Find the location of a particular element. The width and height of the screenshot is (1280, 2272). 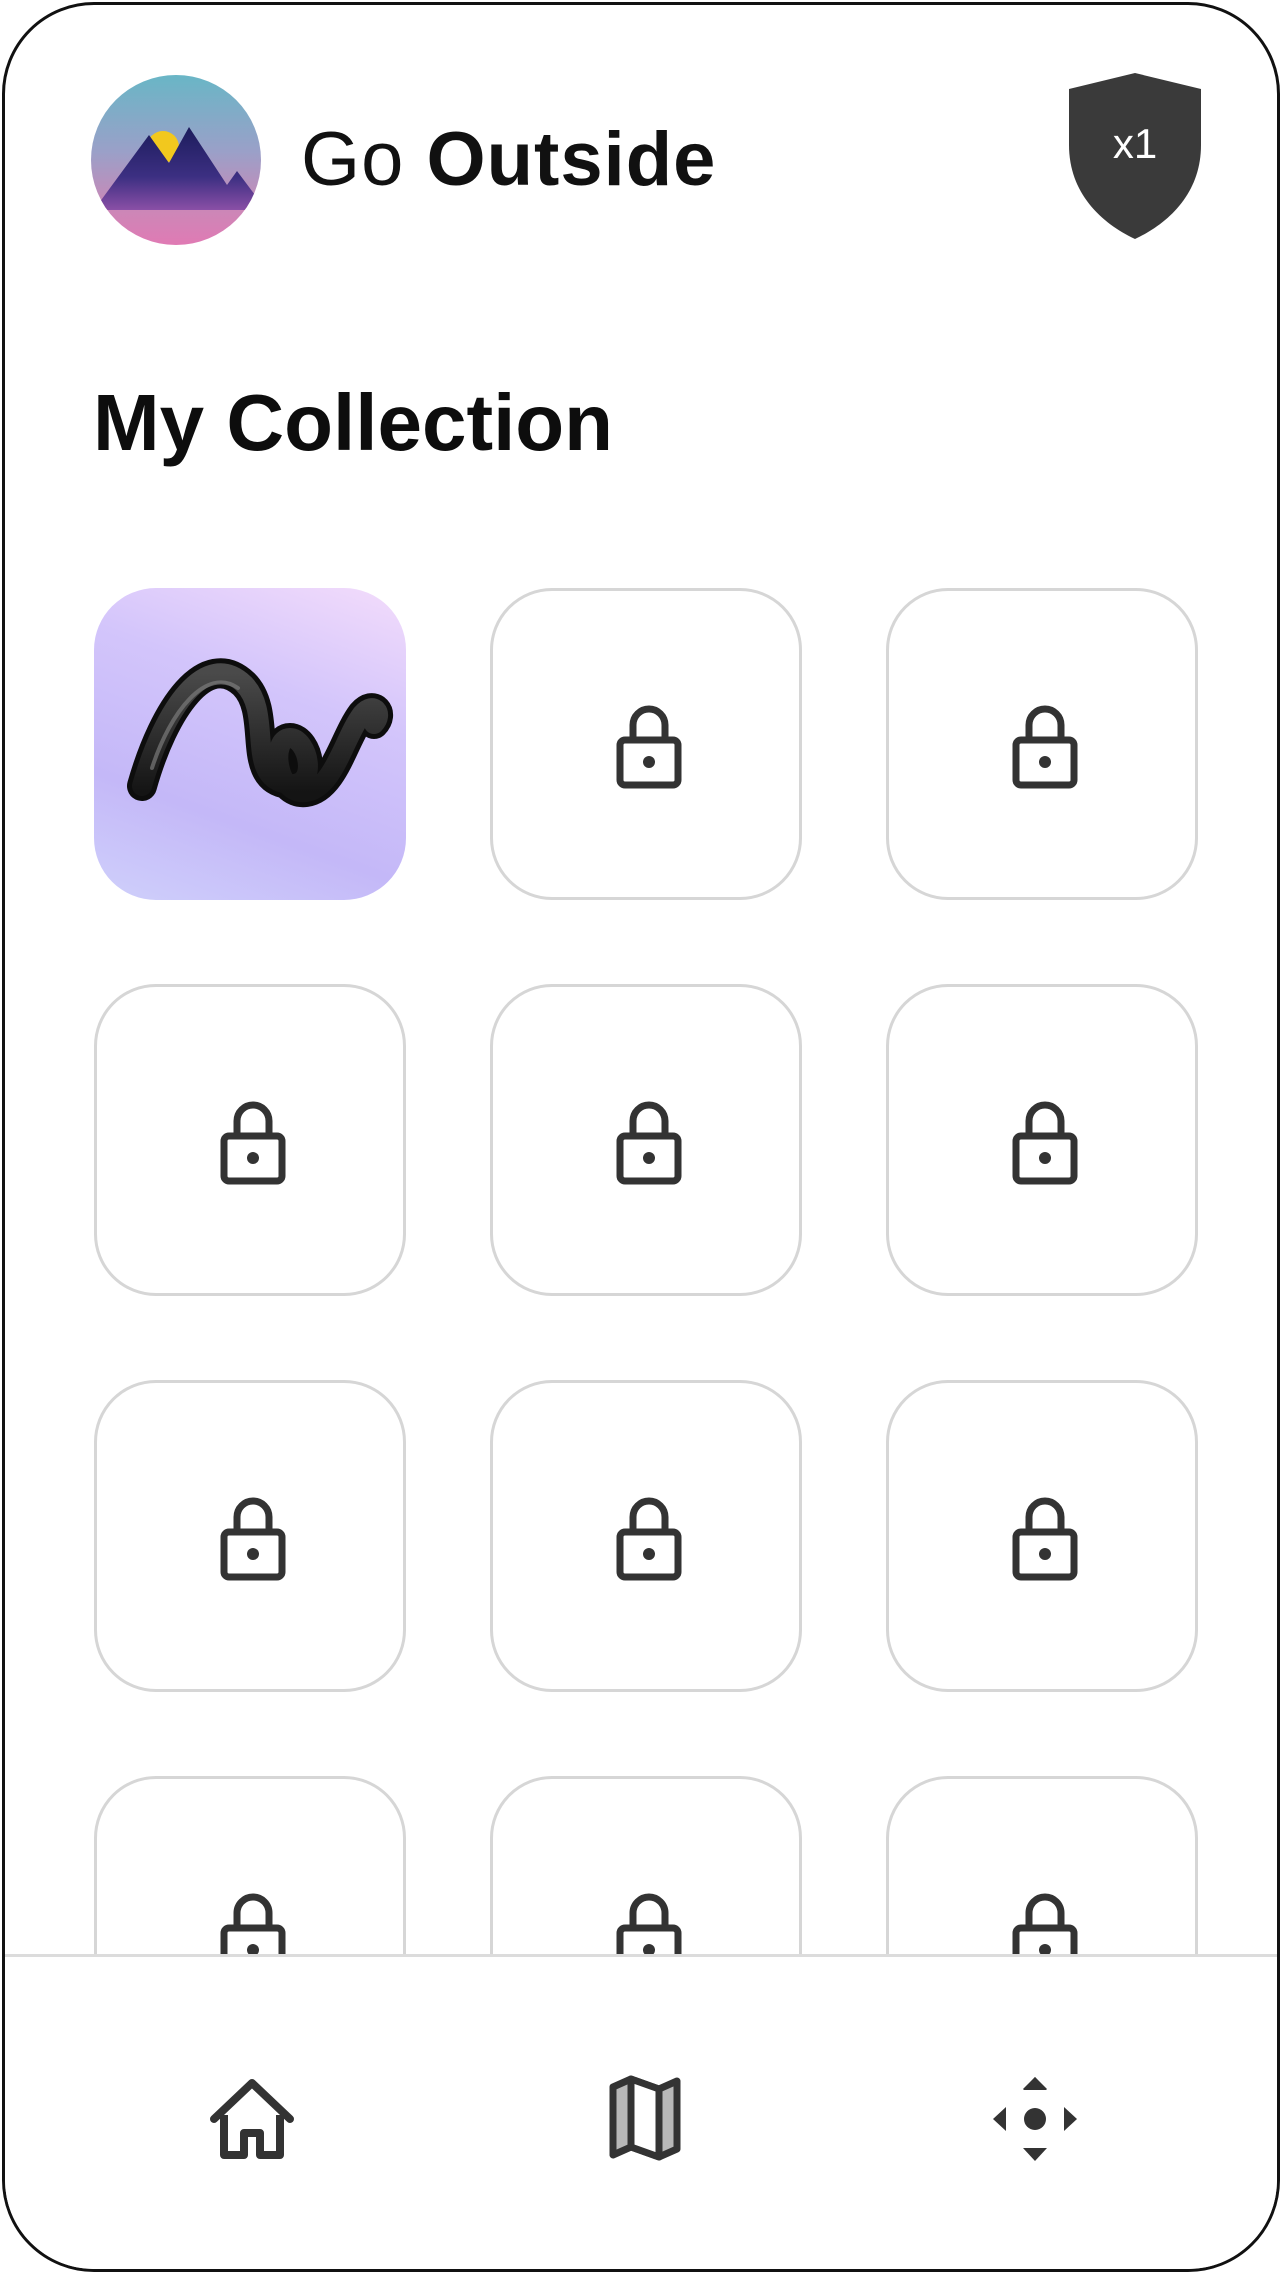

app-title-bold: Outside is located at coordinates (571, 159).